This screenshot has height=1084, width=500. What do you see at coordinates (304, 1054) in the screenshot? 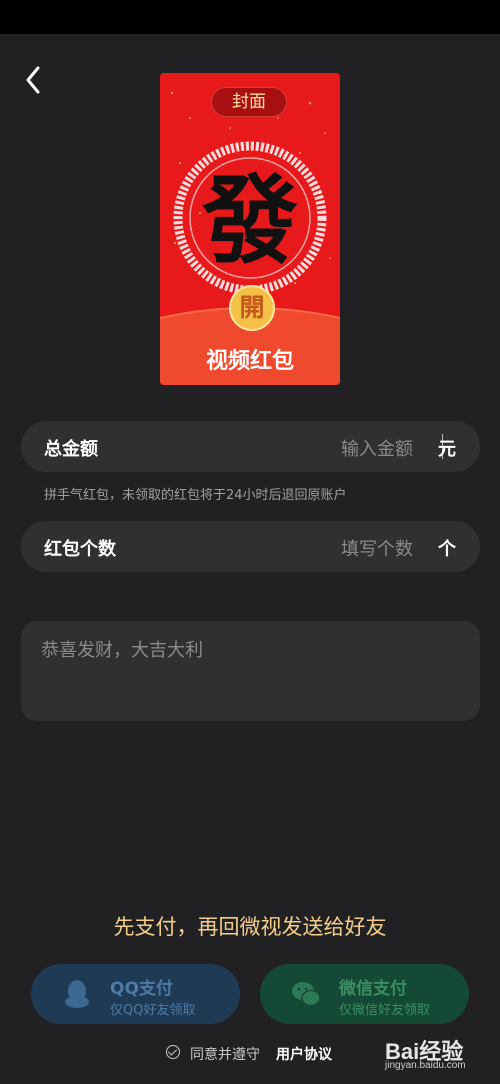
I see `user-agreement-link: 用户协议` at bounding box center [304, 1054].